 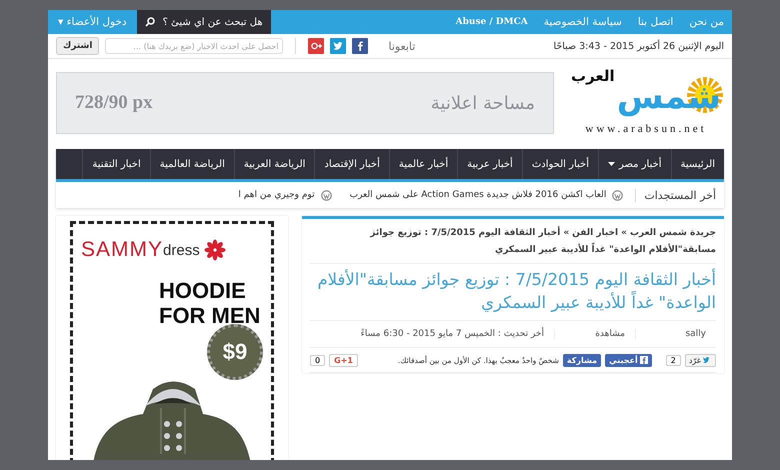 I want to click on tweet-count: 2, so click(x=673, y=360).